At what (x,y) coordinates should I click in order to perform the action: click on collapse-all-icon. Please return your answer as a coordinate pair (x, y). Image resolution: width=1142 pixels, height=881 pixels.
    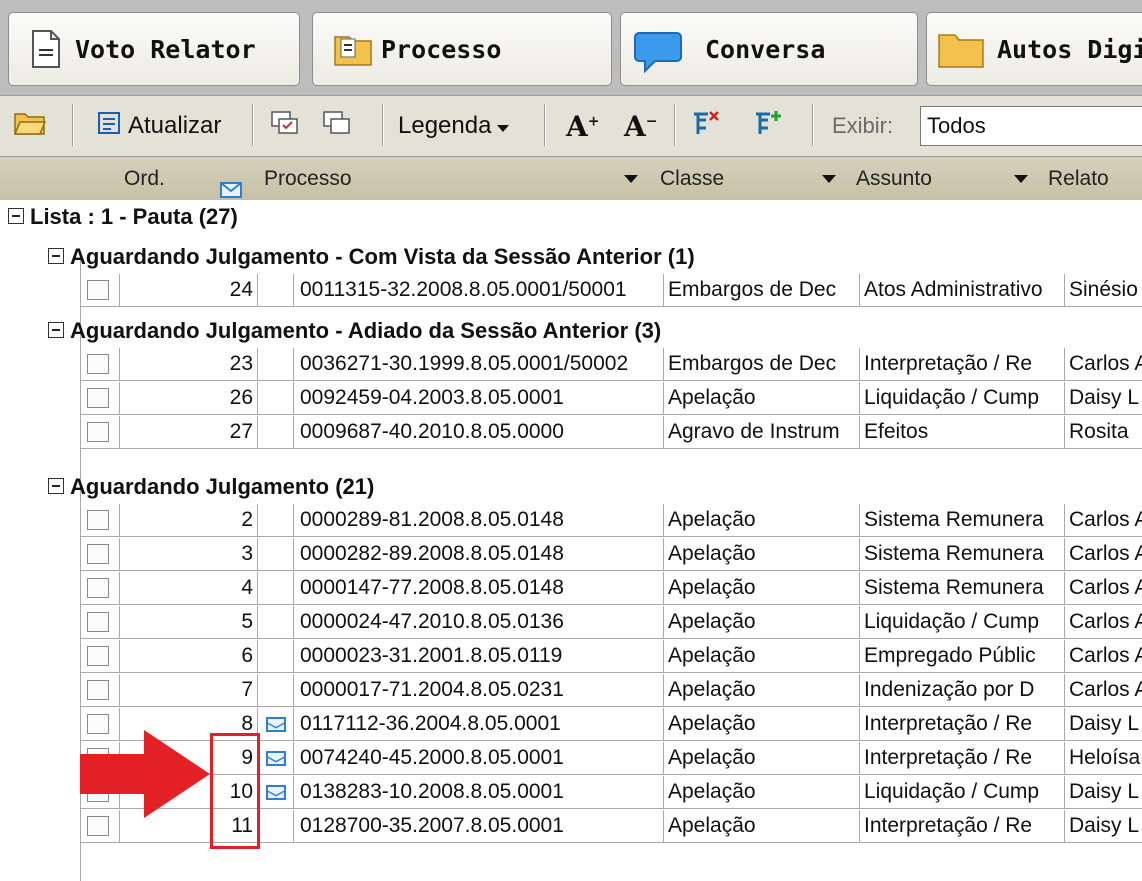
    Looking at the image, I should click on (337, 126).